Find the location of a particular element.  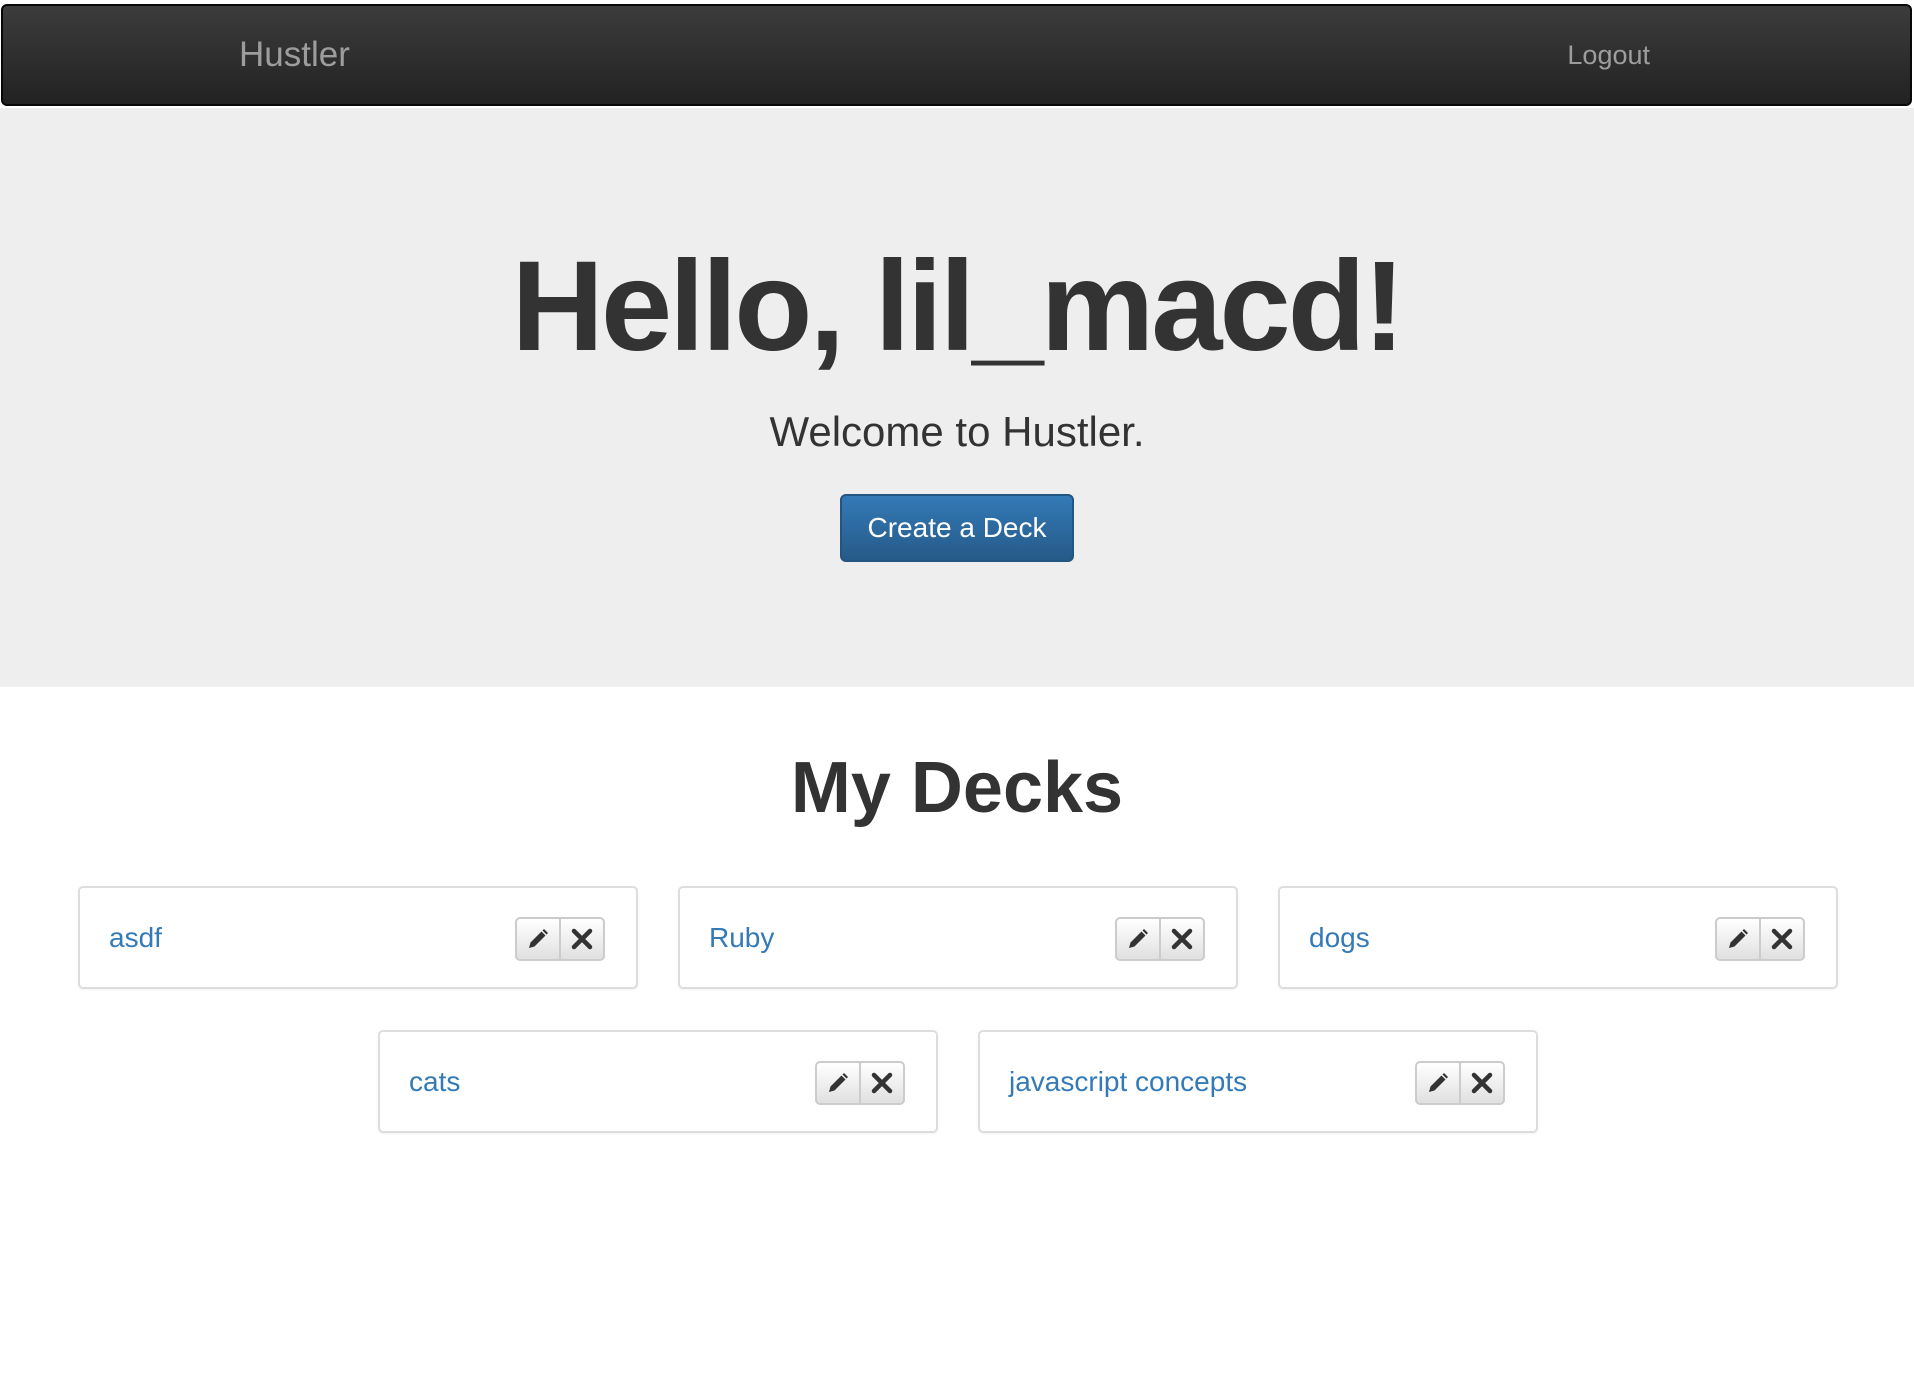

deck-link: cats is located at coordinates (434, 1081).